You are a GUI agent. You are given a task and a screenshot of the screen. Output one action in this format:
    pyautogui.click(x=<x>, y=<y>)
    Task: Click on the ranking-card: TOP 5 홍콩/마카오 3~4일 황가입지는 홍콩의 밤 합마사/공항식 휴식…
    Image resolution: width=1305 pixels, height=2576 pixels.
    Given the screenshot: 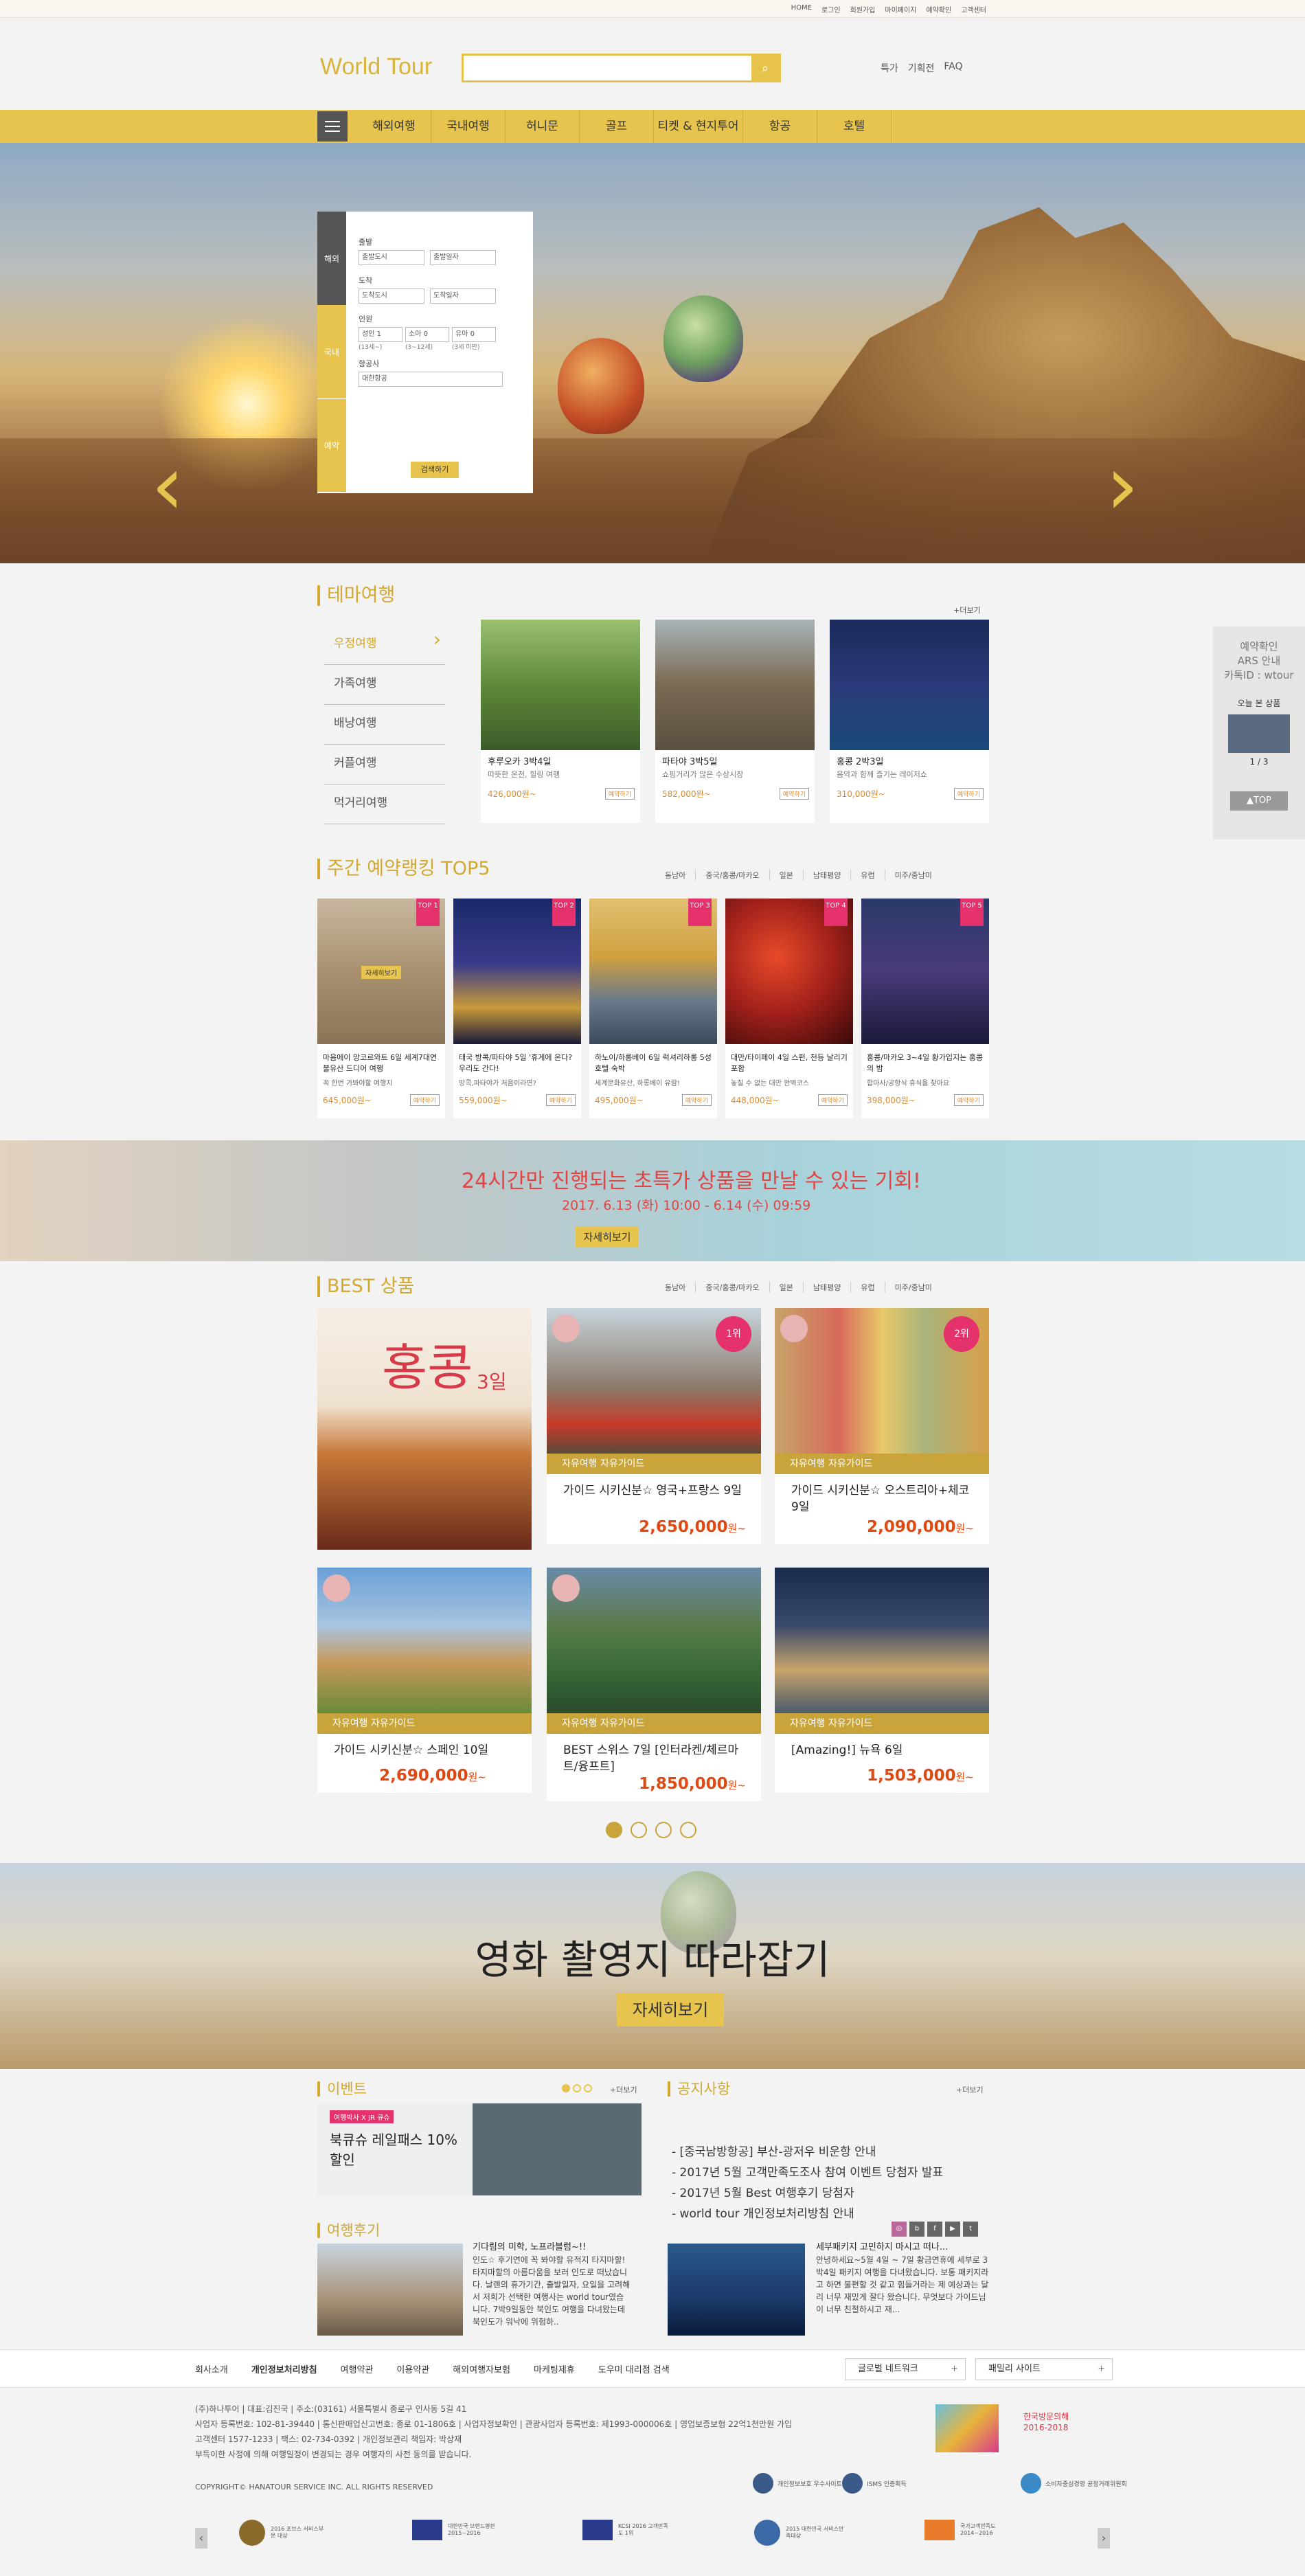 What is the action you would take?
    pyautogui.click(x=925, y=1008)
    